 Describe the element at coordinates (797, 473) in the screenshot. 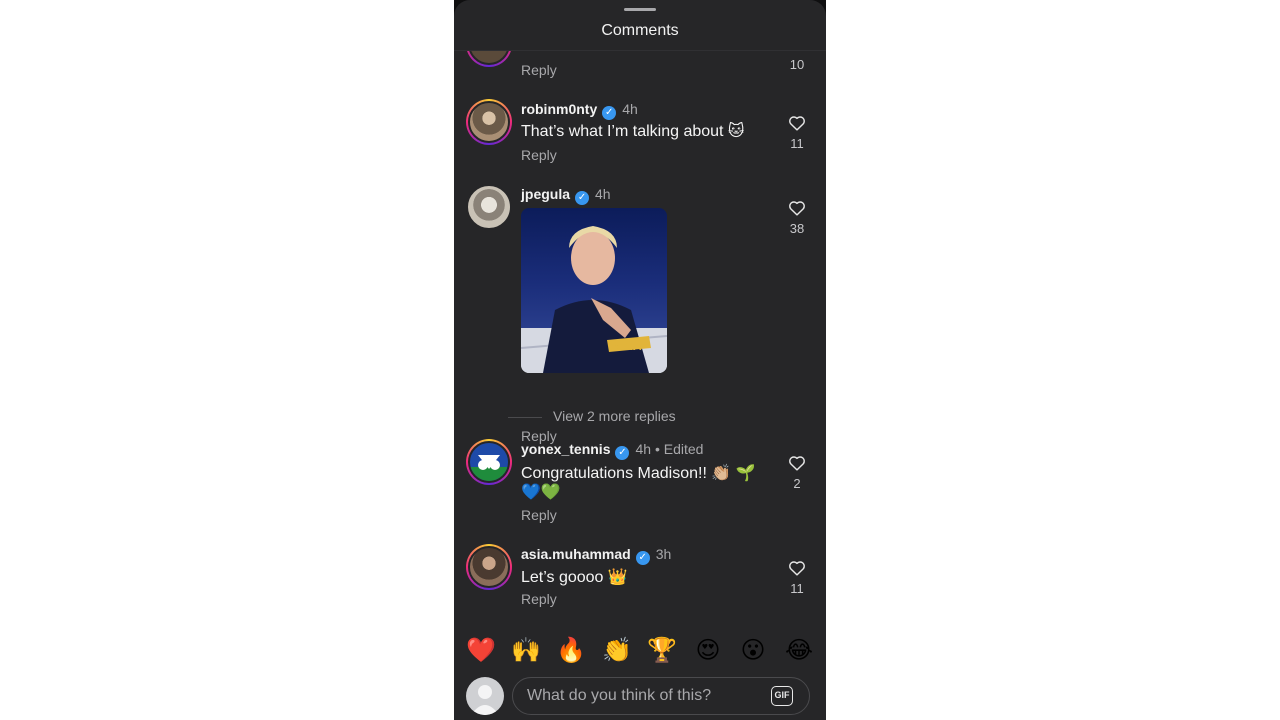

I see `like-button: 2` at that location.